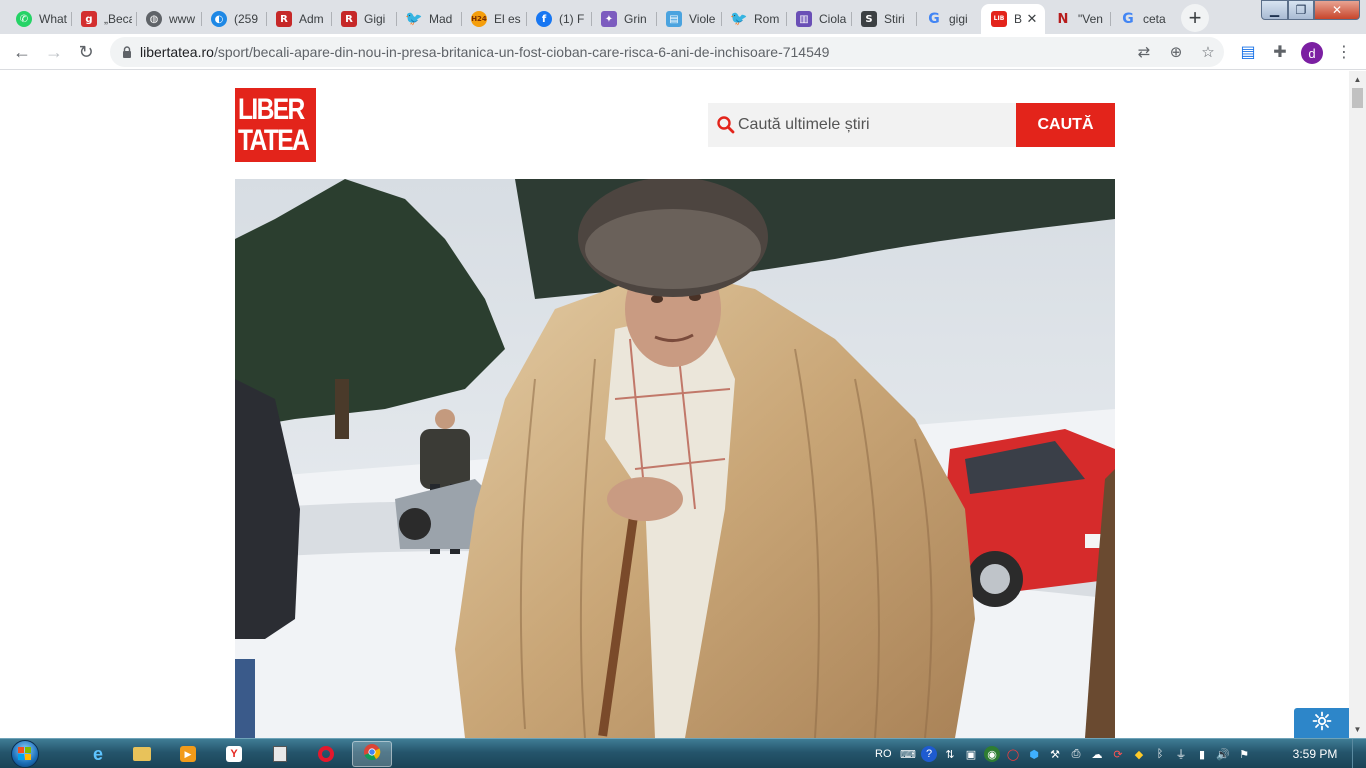  I want to click on tab-mad: 🐦 Mad, so click(428, 19).